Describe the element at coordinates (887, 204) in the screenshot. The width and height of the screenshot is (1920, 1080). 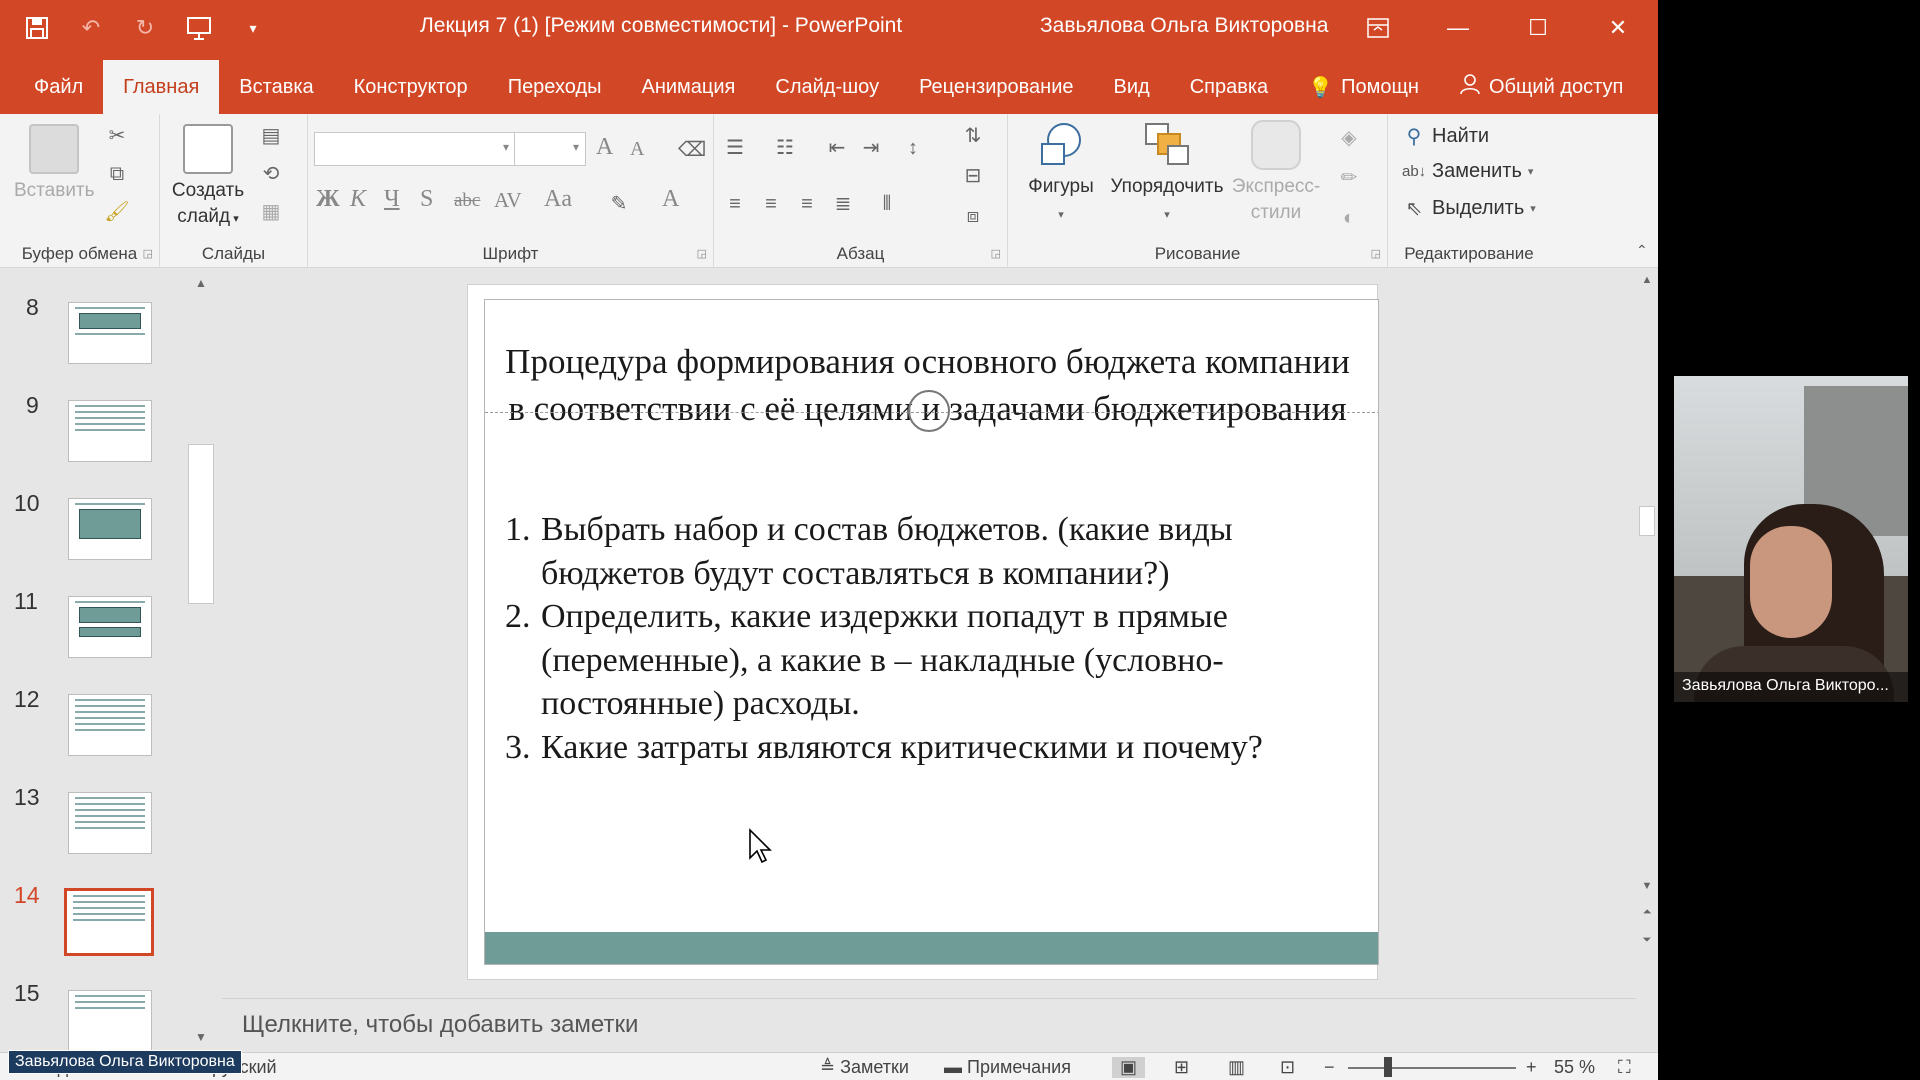
I see `columns-icon: ⫴` at that location.